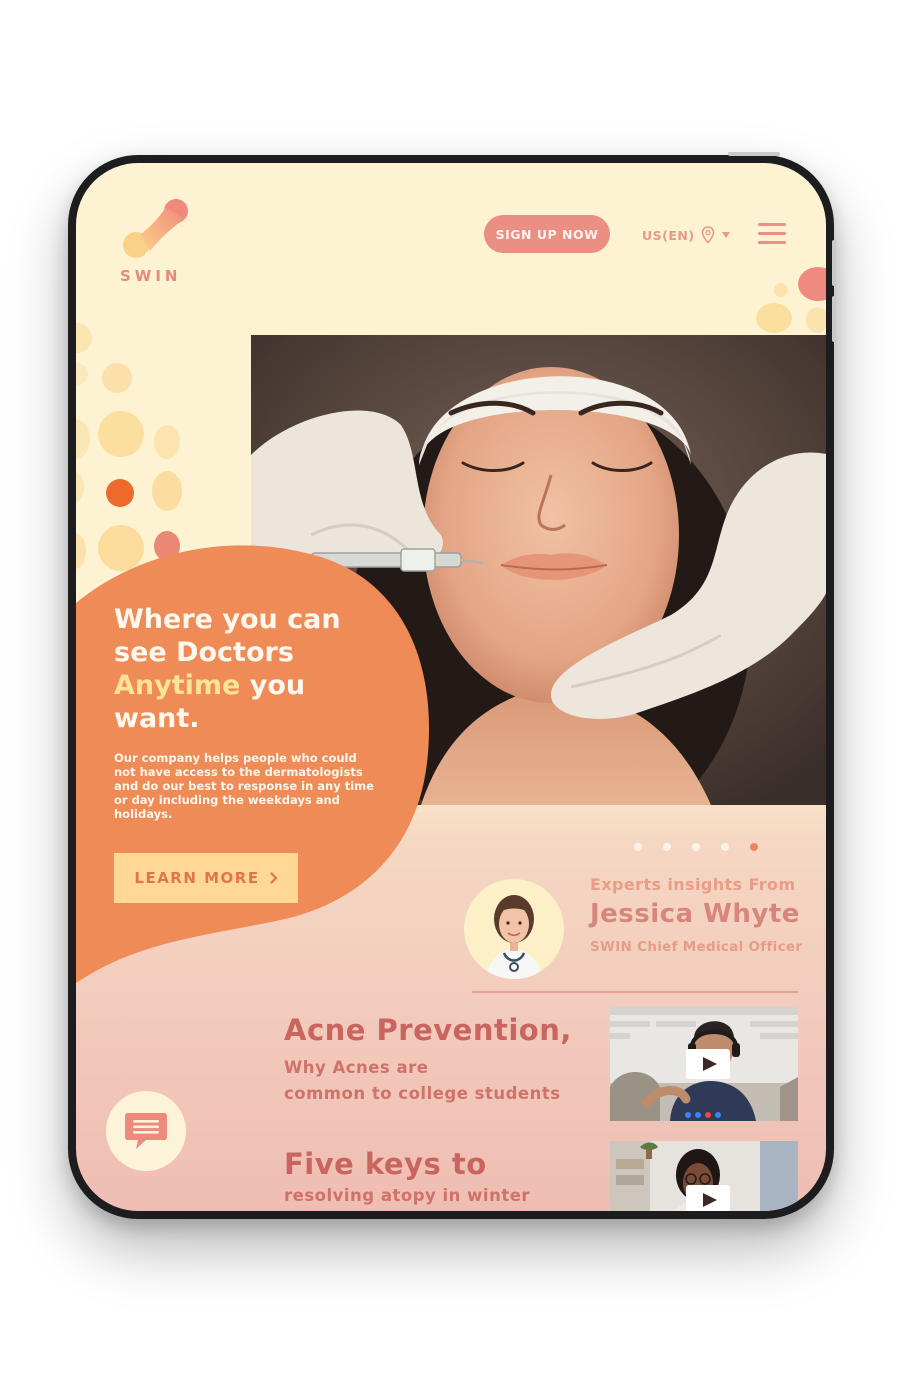  What do you see at coordinates (422, 1093) in the screenshot?
I see `article-subtitle-line: common to college students` at bounding box center [422, 1093].